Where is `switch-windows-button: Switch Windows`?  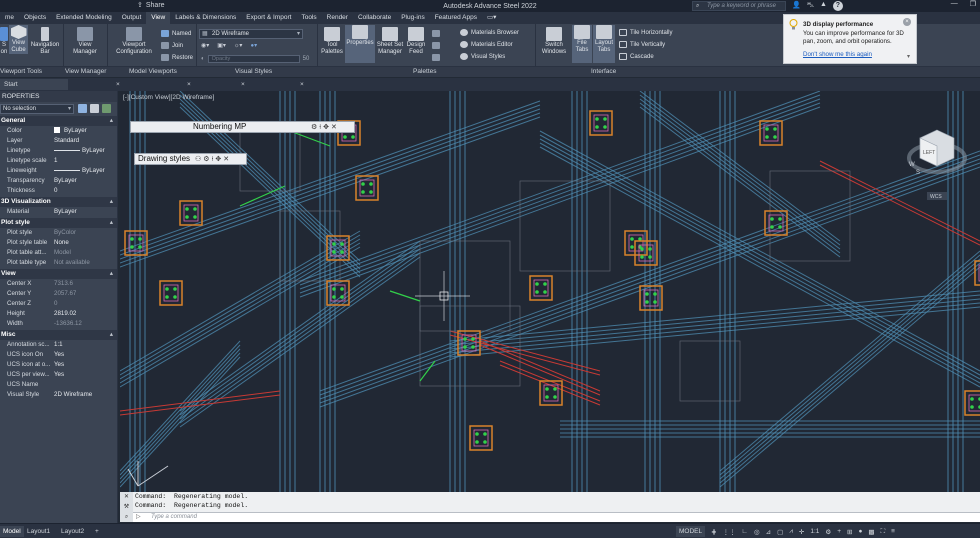 switch-windows-button: Switch Windows is located at coordinates (554, 41).